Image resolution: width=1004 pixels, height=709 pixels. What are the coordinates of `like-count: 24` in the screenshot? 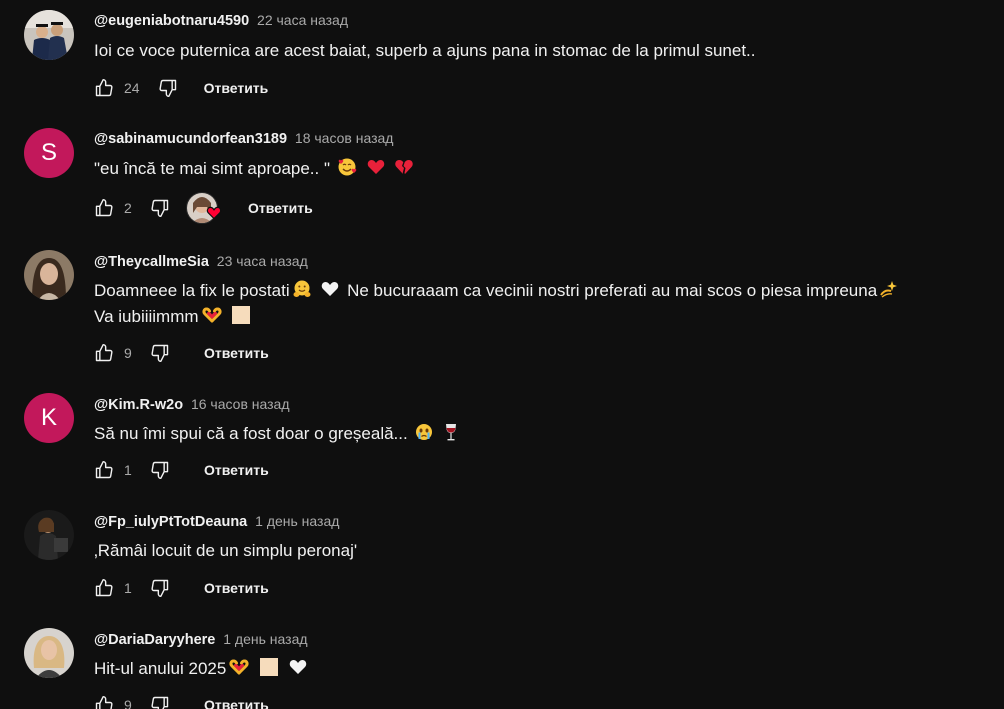 It's located at (132, 88).